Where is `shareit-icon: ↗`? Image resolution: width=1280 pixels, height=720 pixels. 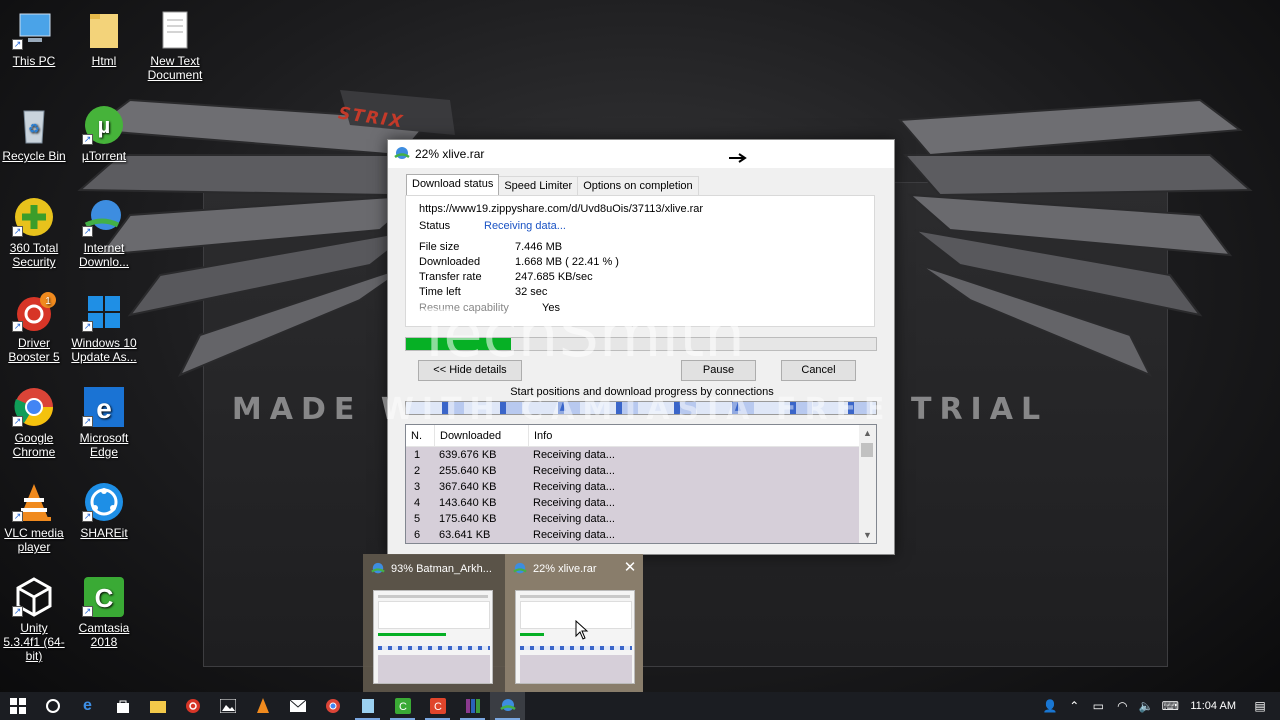 shareit-icon: ↗ is located at coordinates (104, 502).